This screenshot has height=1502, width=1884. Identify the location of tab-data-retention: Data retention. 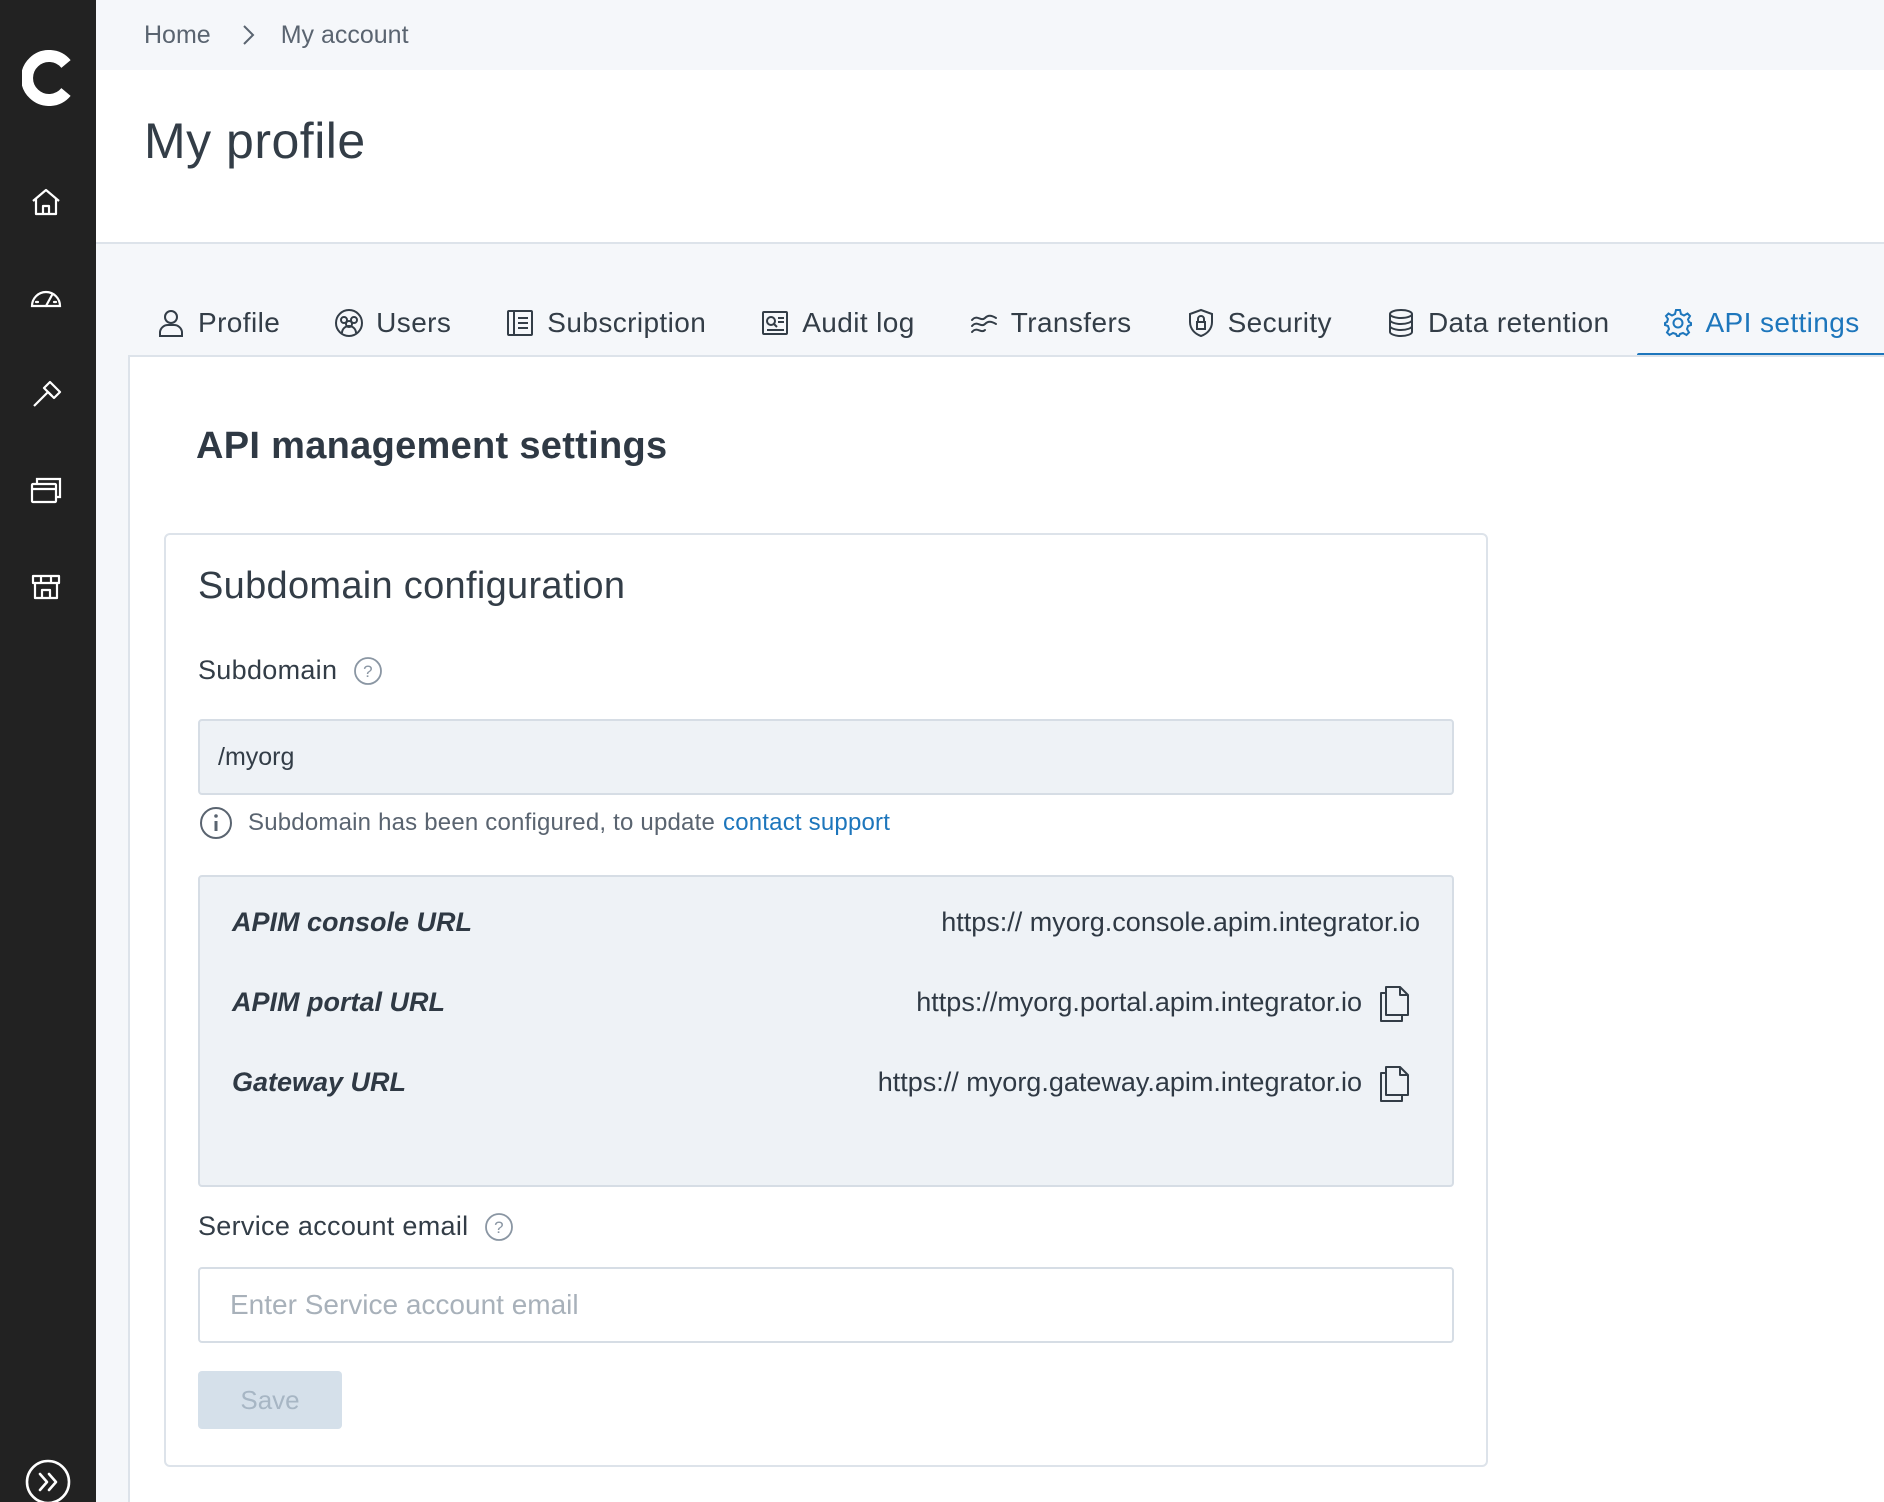
(1499, 323).